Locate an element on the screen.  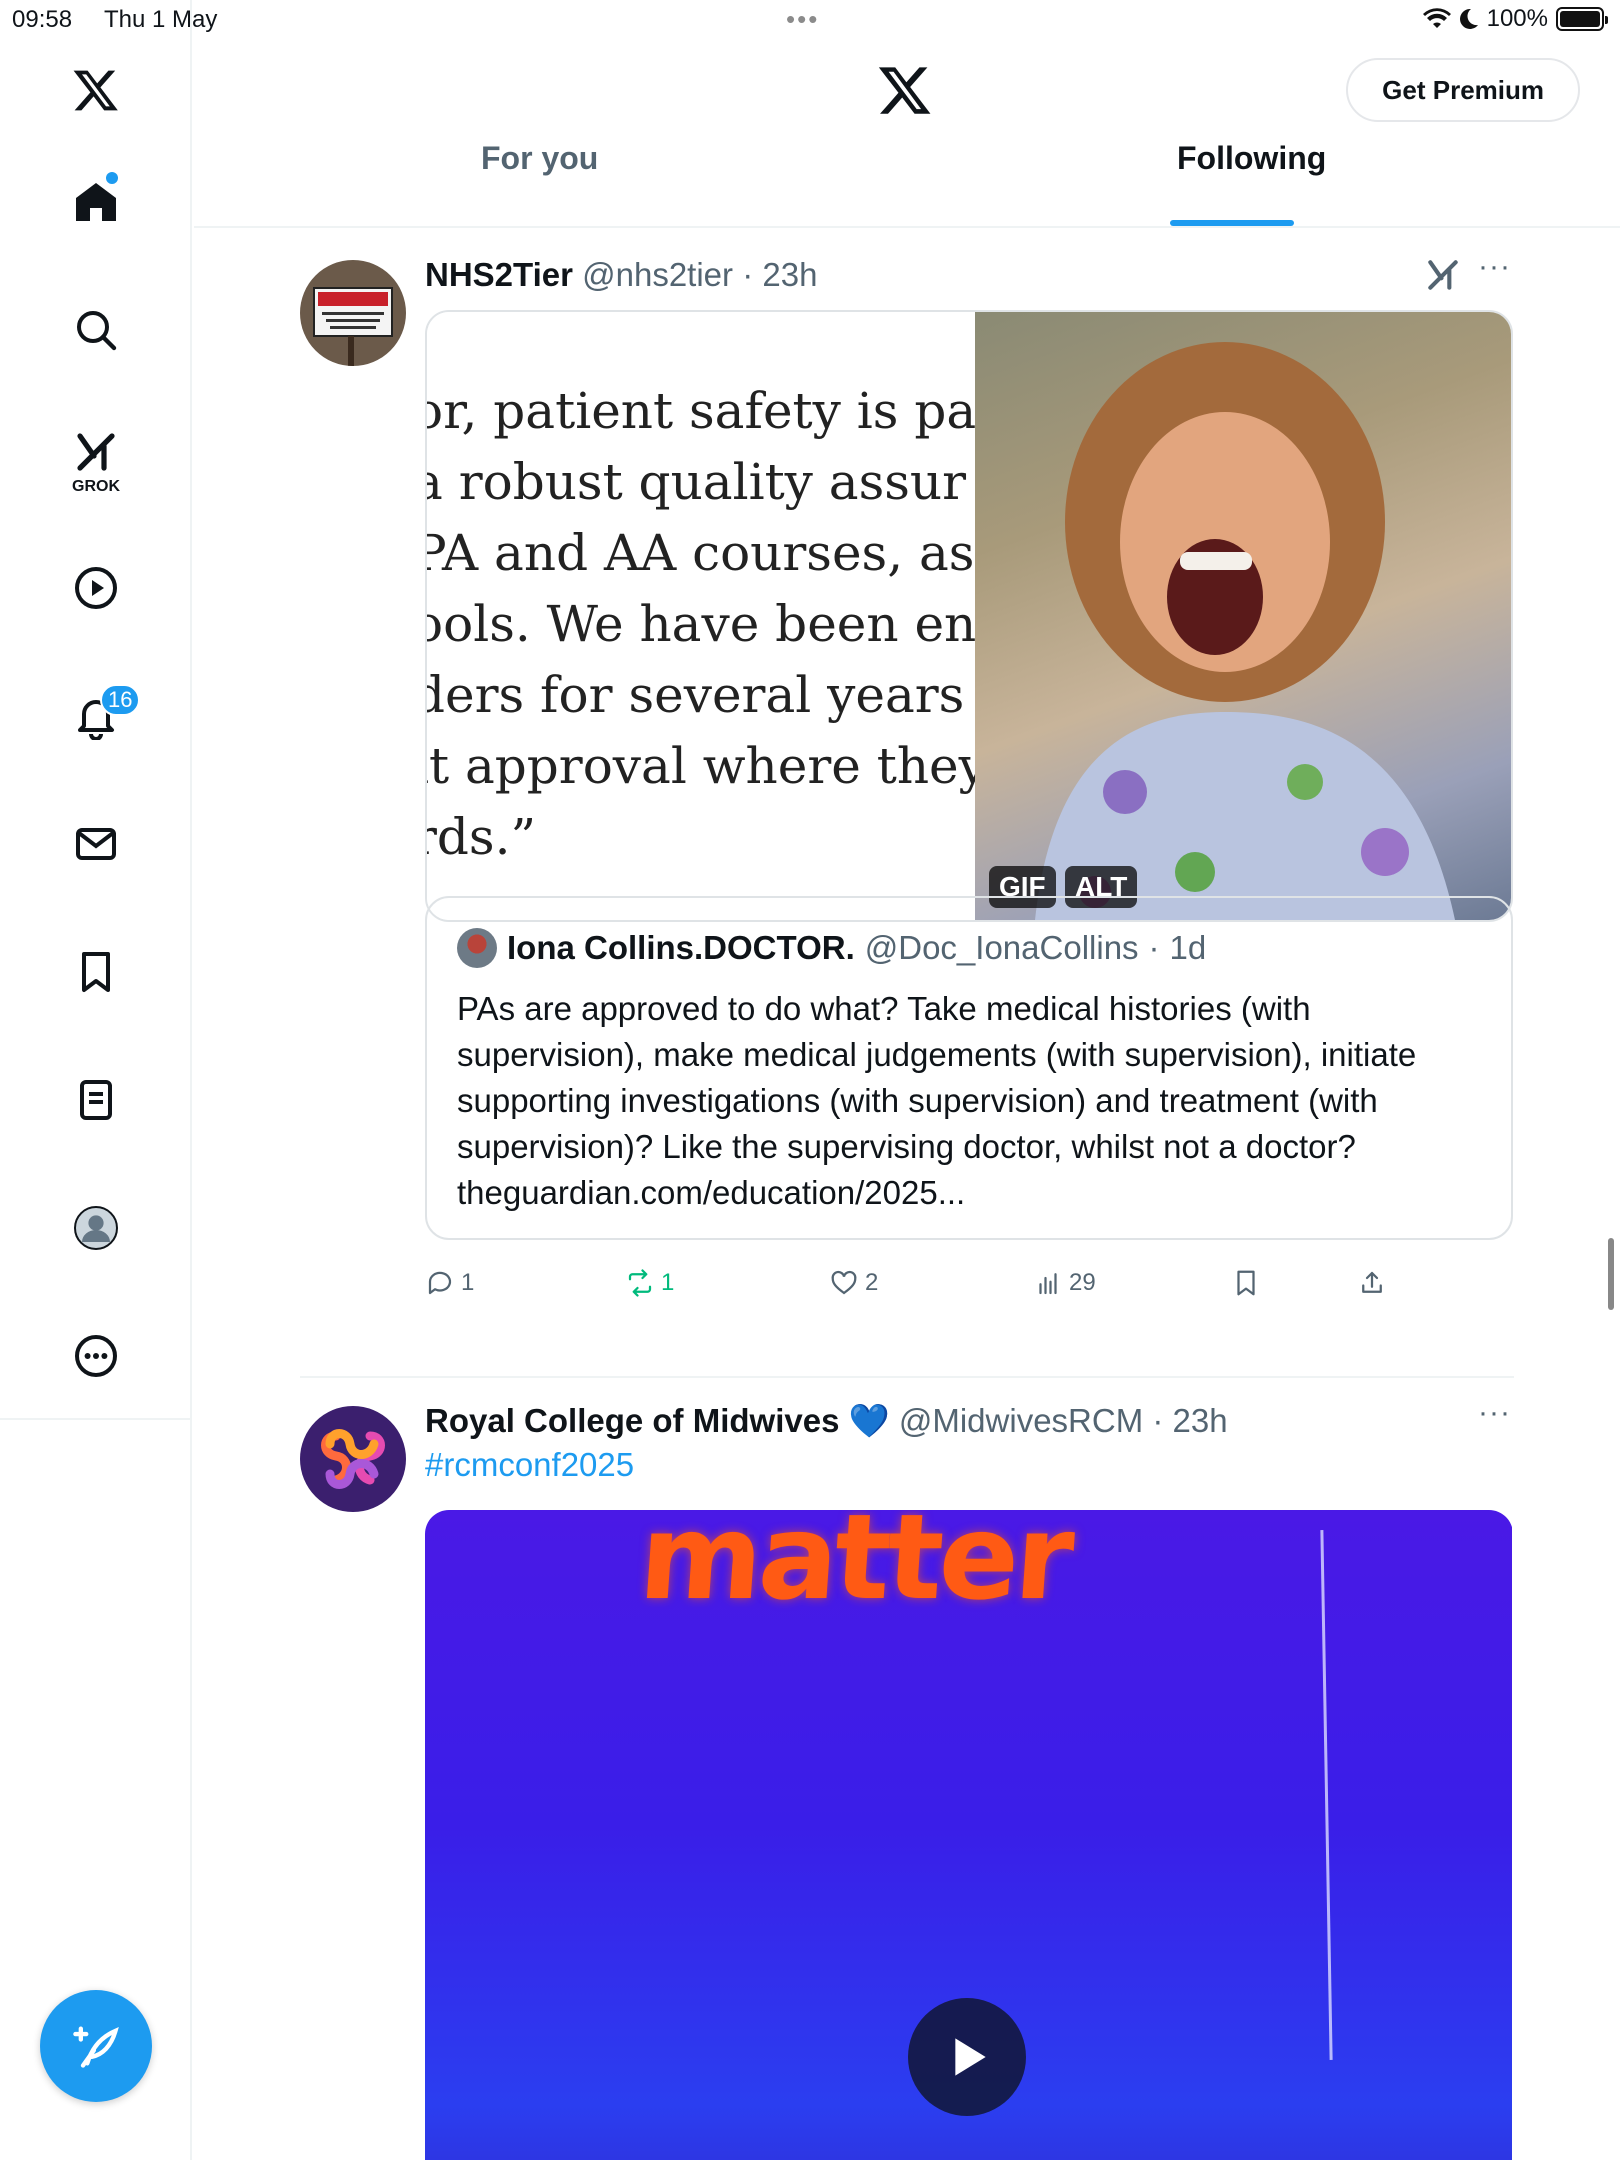
verified-heart-icon: 💙 is located at coordinates (869, 1420).